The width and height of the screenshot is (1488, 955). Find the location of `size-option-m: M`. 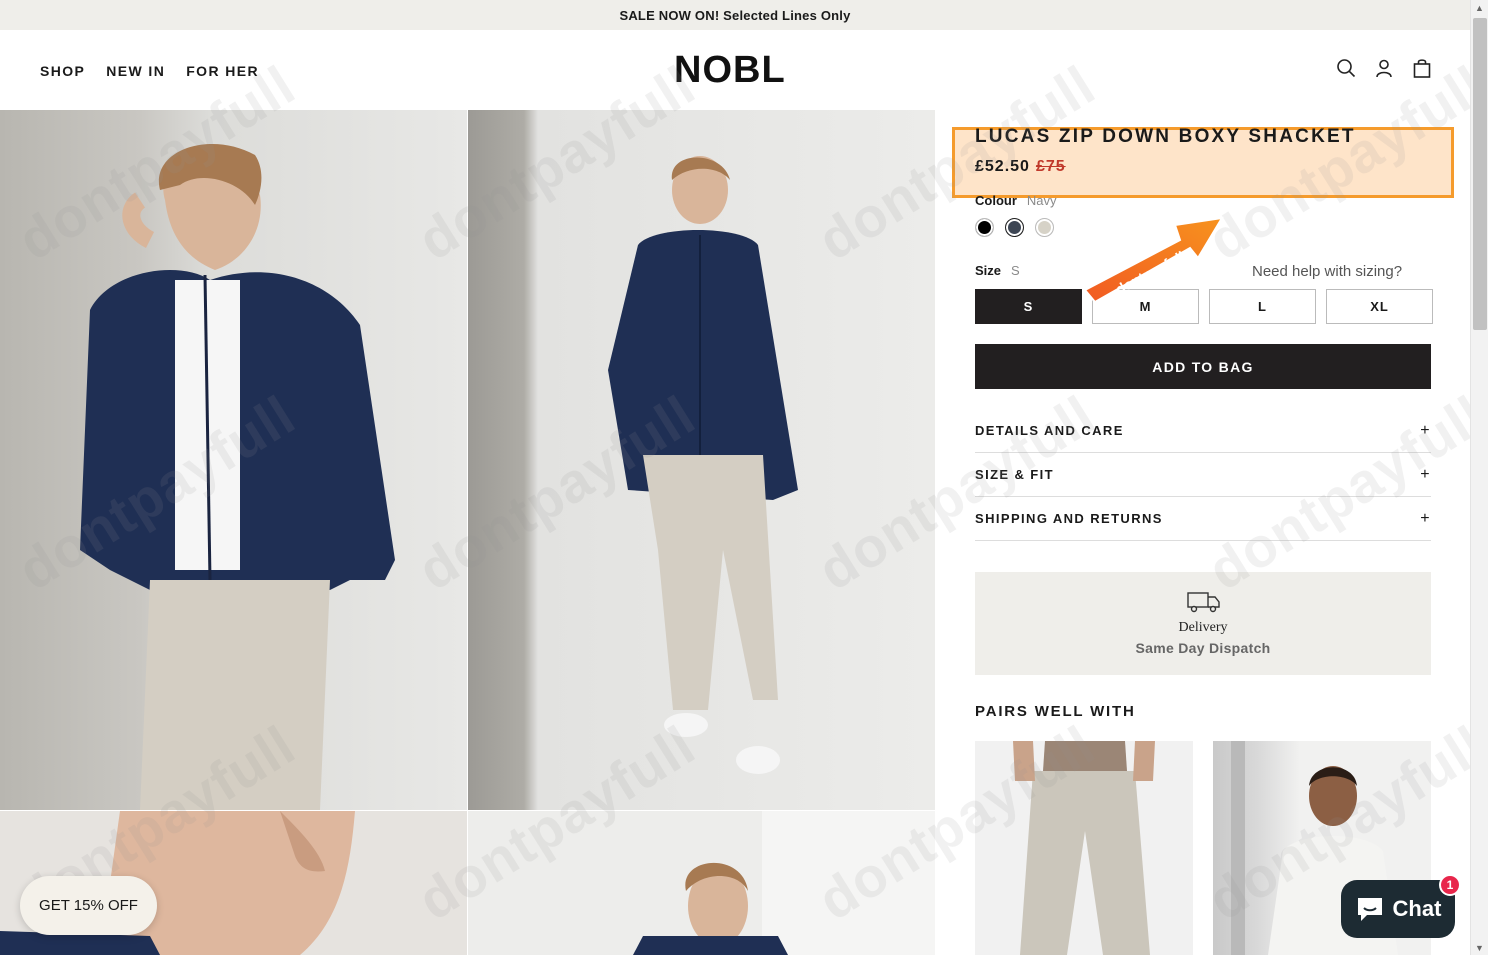

size-option-m: M is located at coordinates (1145, 306).